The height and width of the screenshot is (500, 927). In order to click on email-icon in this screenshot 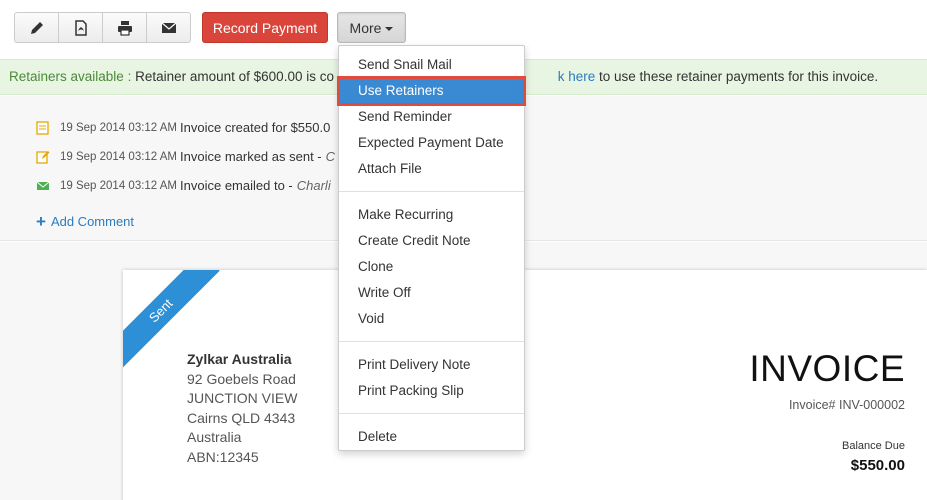, I will do `click(168, 27)`.